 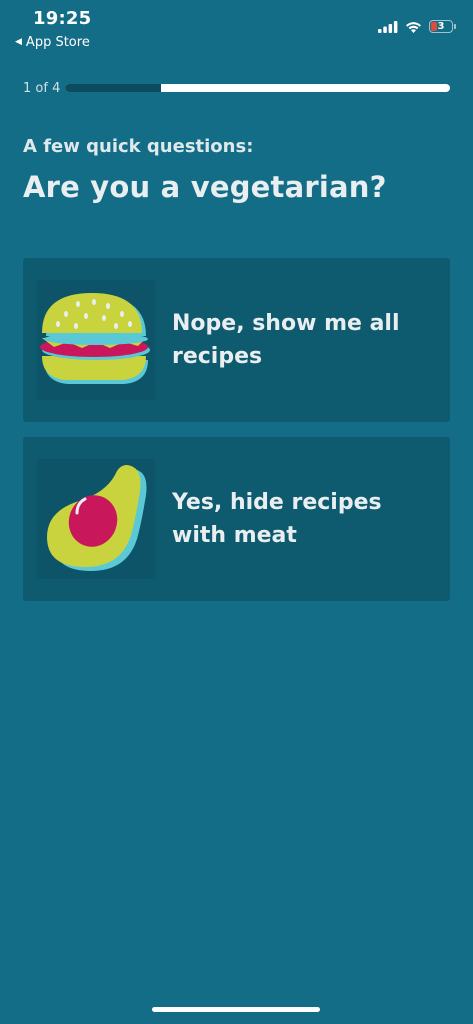 I want to click on option-label: Yes, hide recipes with meat, so click(x=277, y=519).